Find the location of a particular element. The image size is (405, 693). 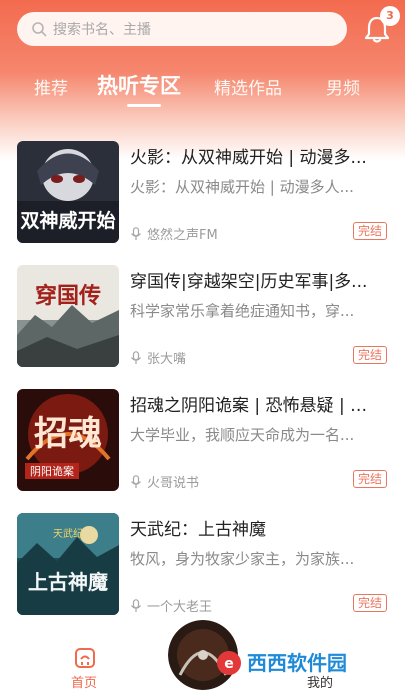

book-cover: 招魂 阴阳诡案 is located at coordinates (68, 440).